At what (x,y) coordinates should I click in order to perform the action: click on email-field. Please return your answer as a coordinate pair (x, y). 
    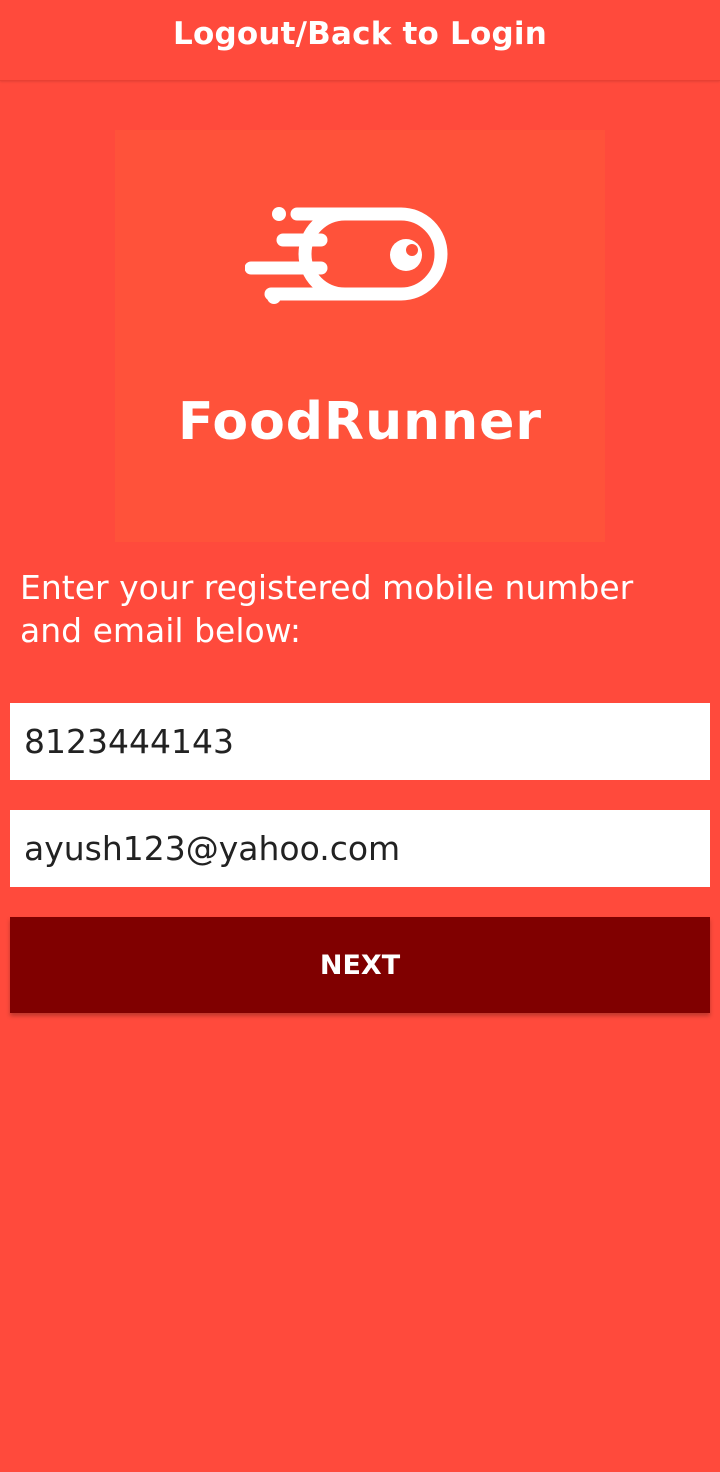
    Looking at the image, I should click on (360, 848).